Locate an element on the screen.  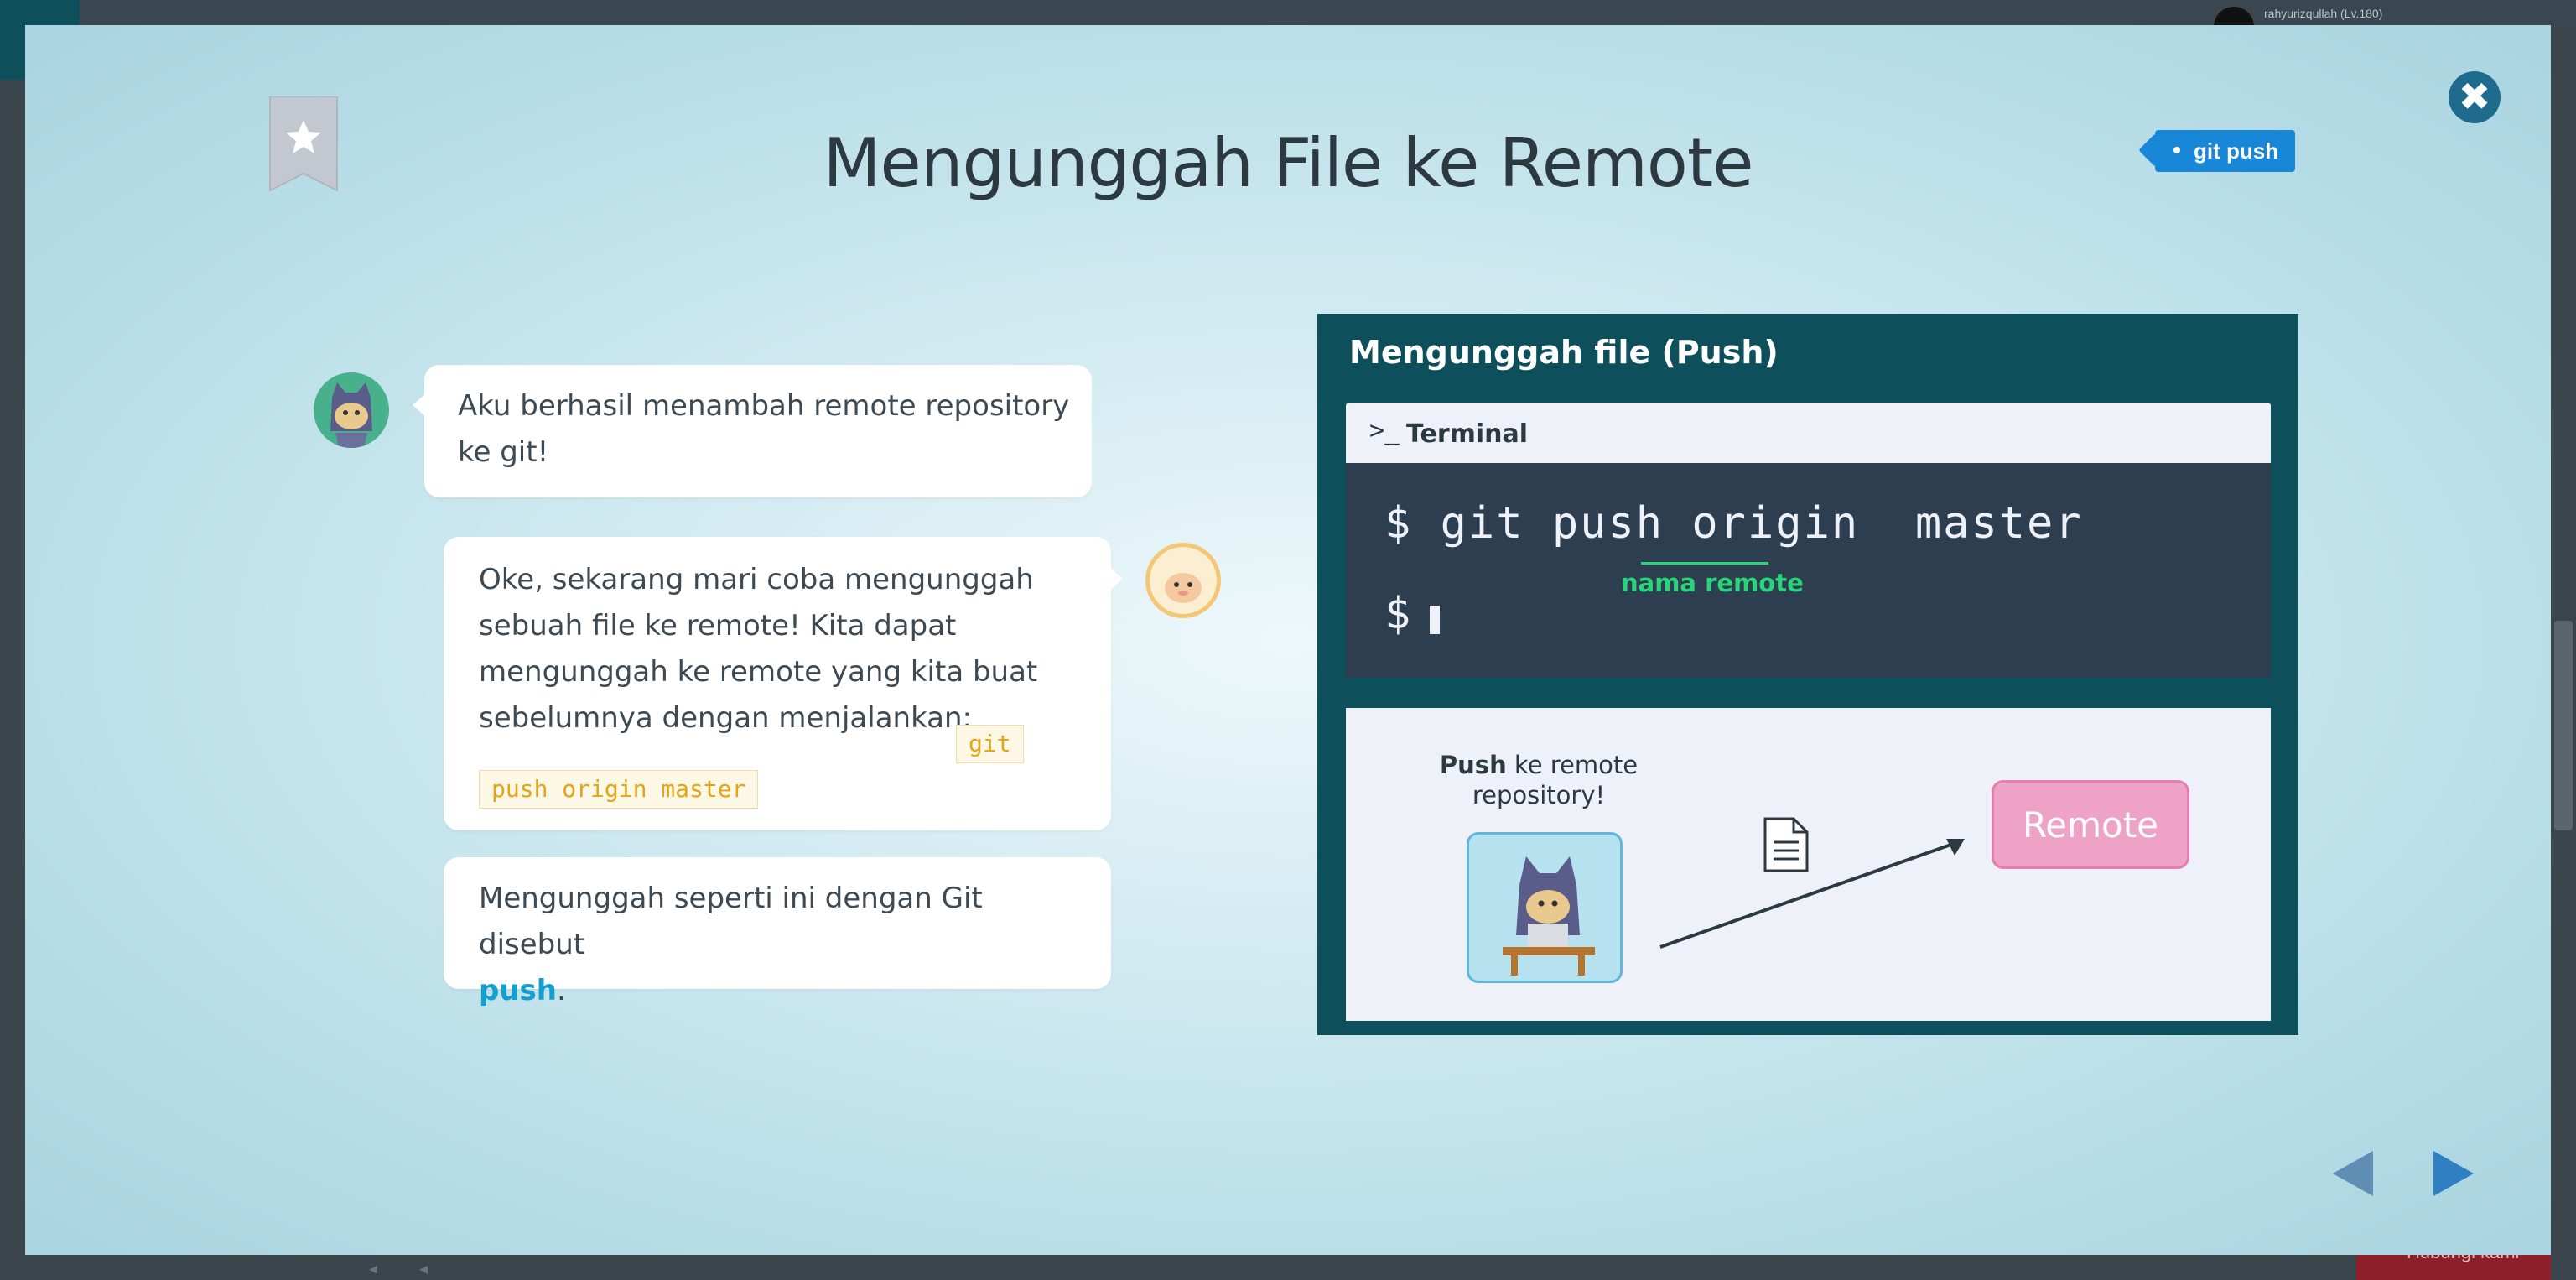
app-sidebar is located at coordinates (12, 680).